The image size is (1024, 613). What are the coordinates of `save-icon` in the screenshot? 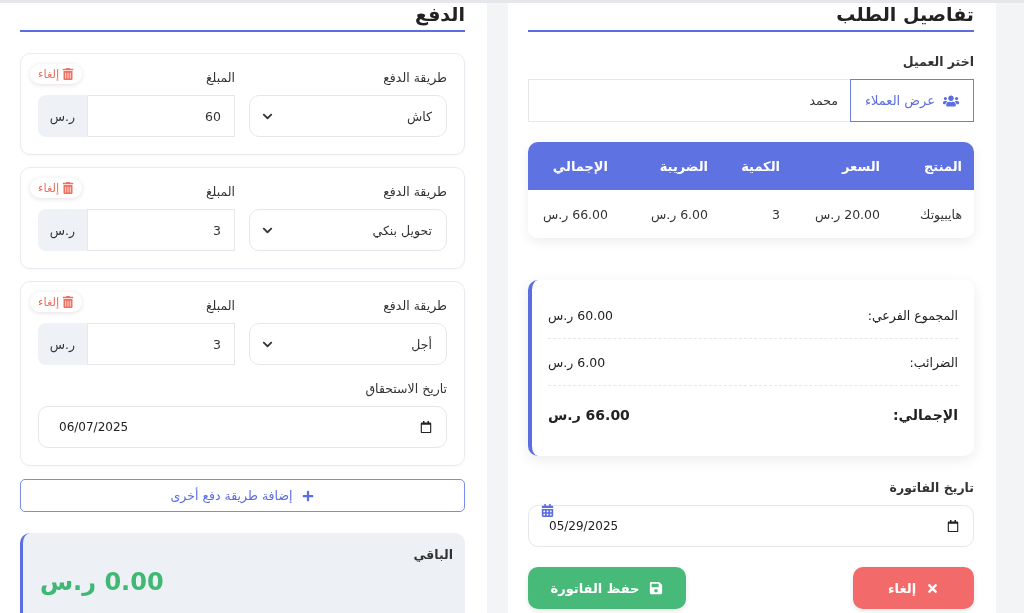 It's located at (656, 588).